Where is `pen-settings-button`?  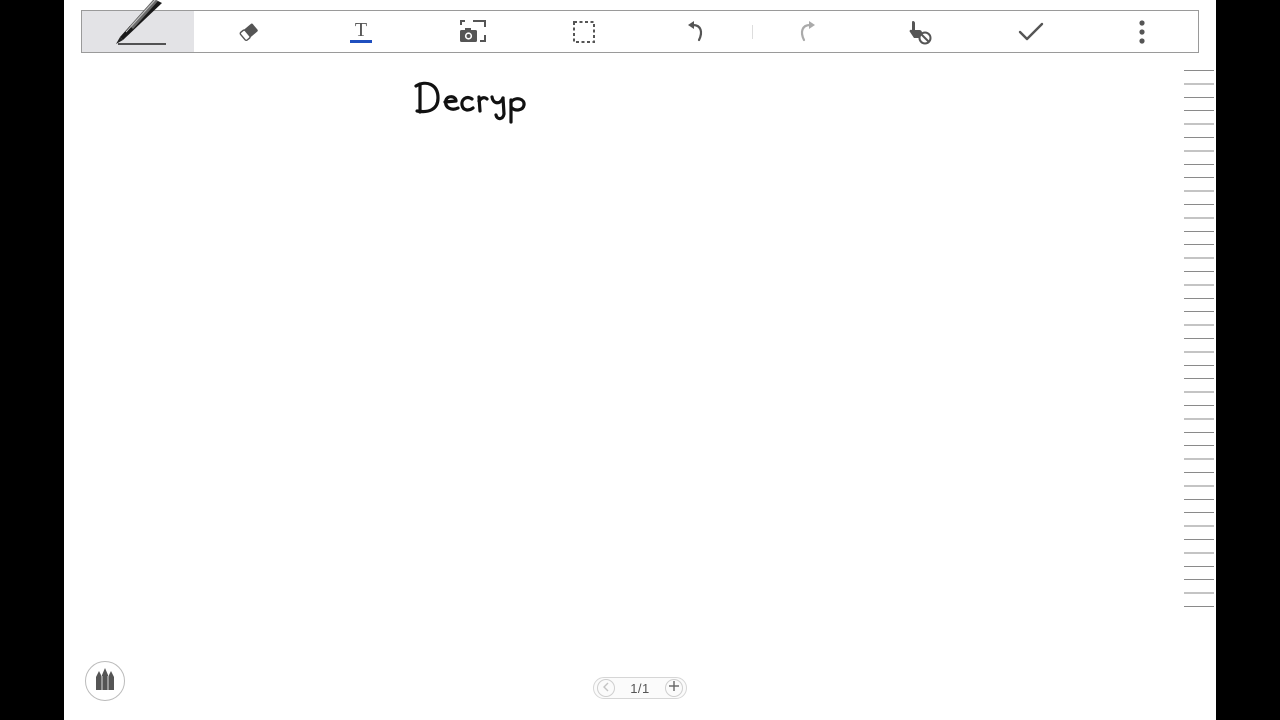 pen-settings-button is located at coordinates (105, 681).